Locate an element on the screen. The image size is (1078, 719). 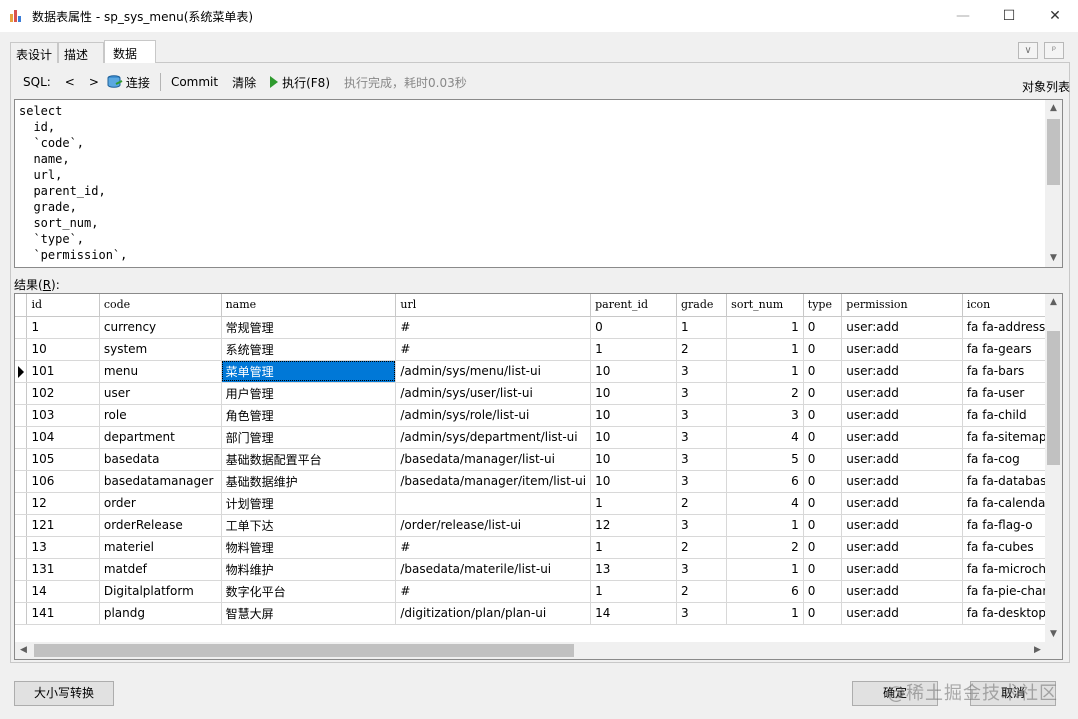
cell-code: Digitalplatform is located at coordinates (160, 591).